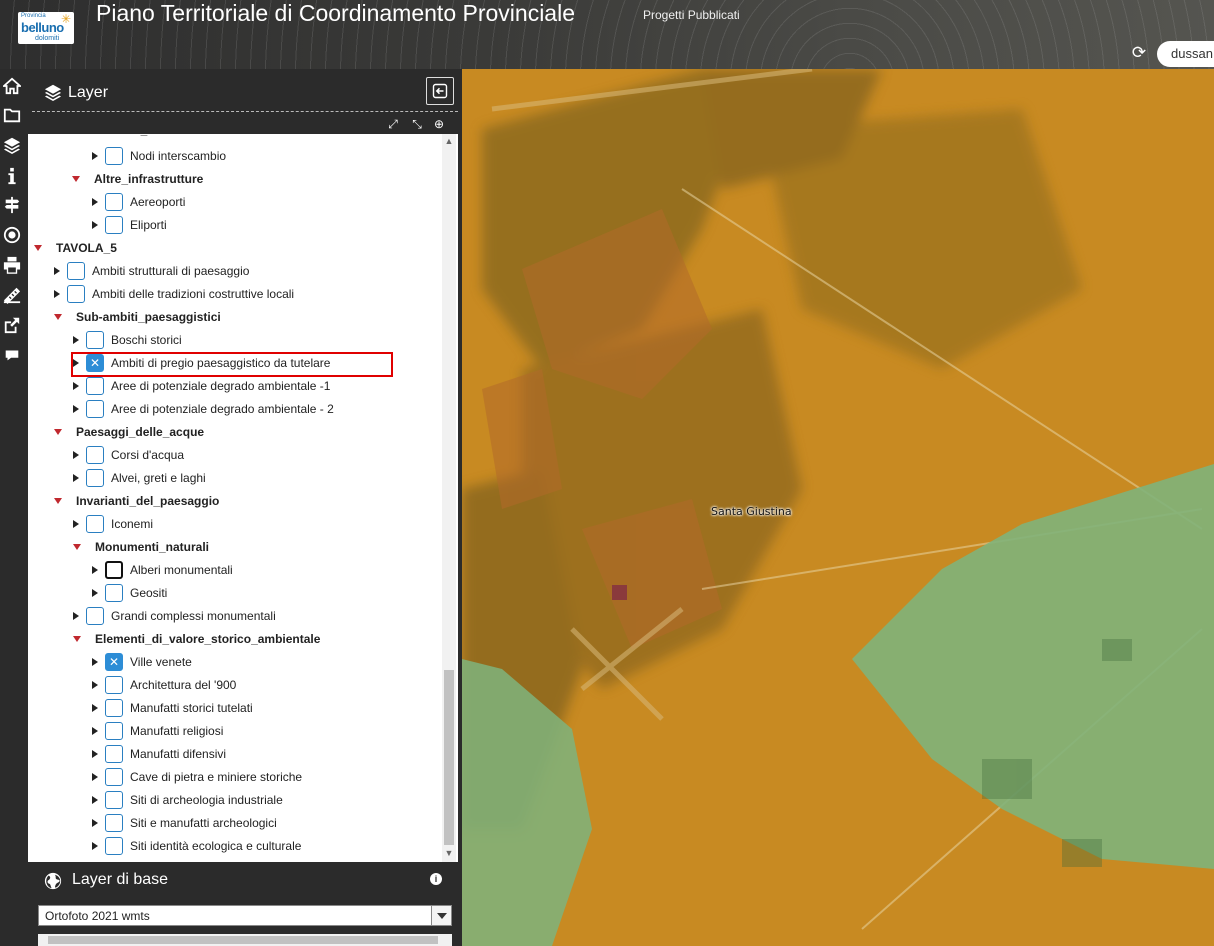  I want to click on layer-row: Siti di archeologia industriale, so click(187, 800).